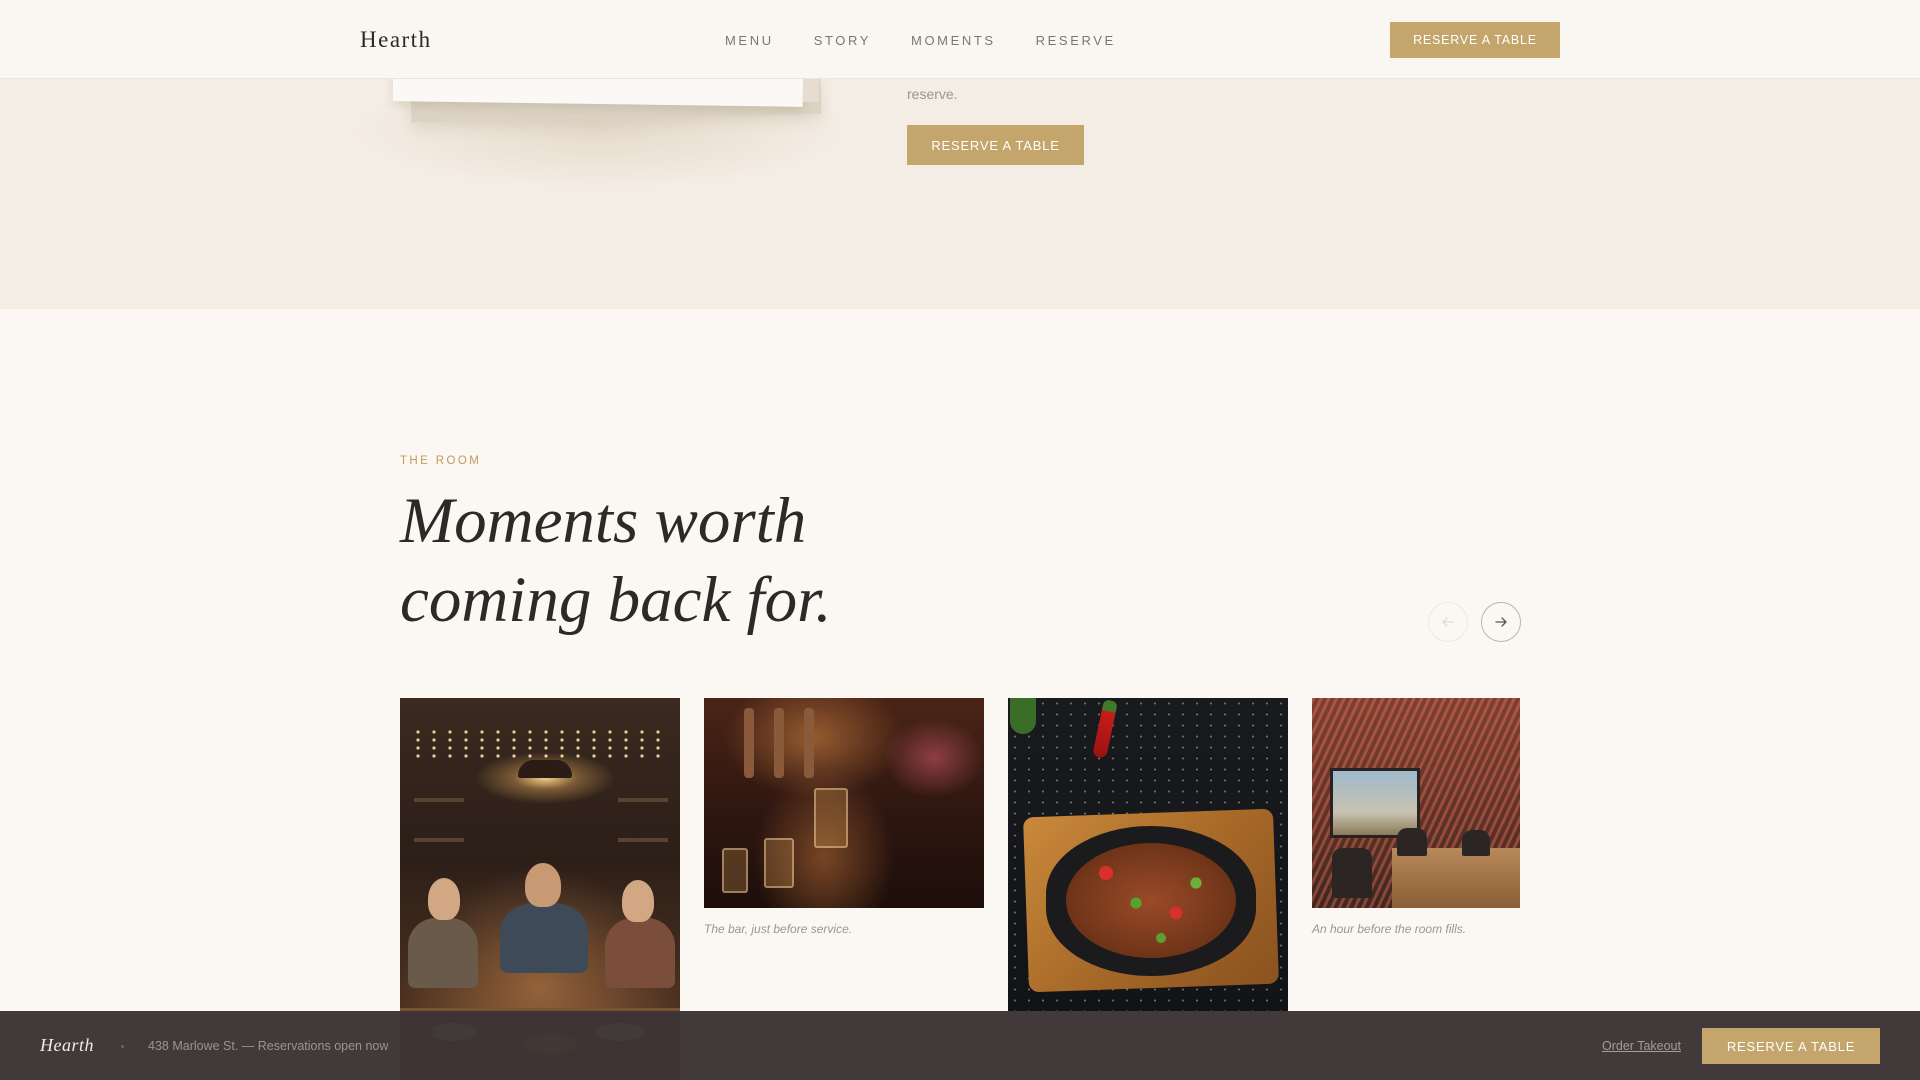  What do you see at coordinates (749, 40) in the screenshot?
I see `nav-link-menu: MENU` at bounding box center [749, 40].